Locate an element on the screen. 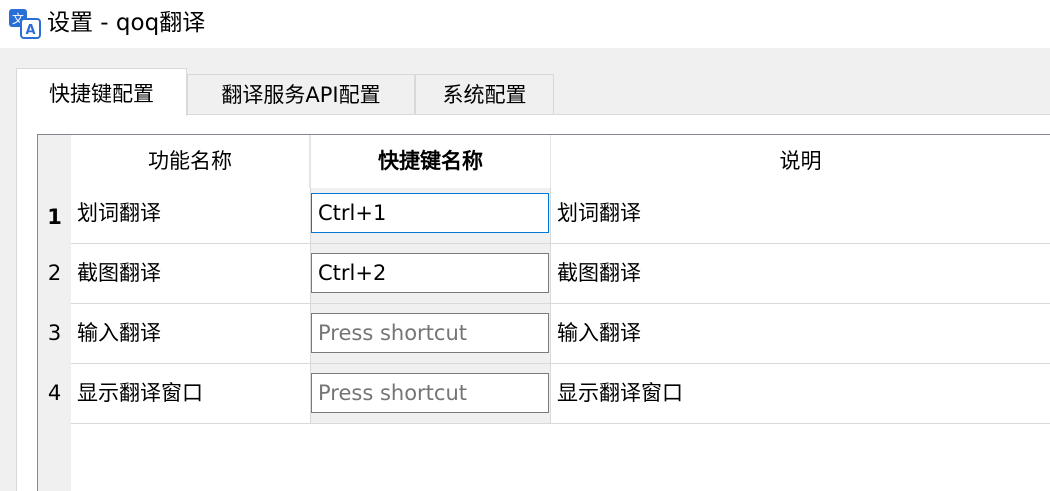 The height and width of the screenshot is (491, 1050). description-cell: 划词翻译 is located at coordinates (800, 213).